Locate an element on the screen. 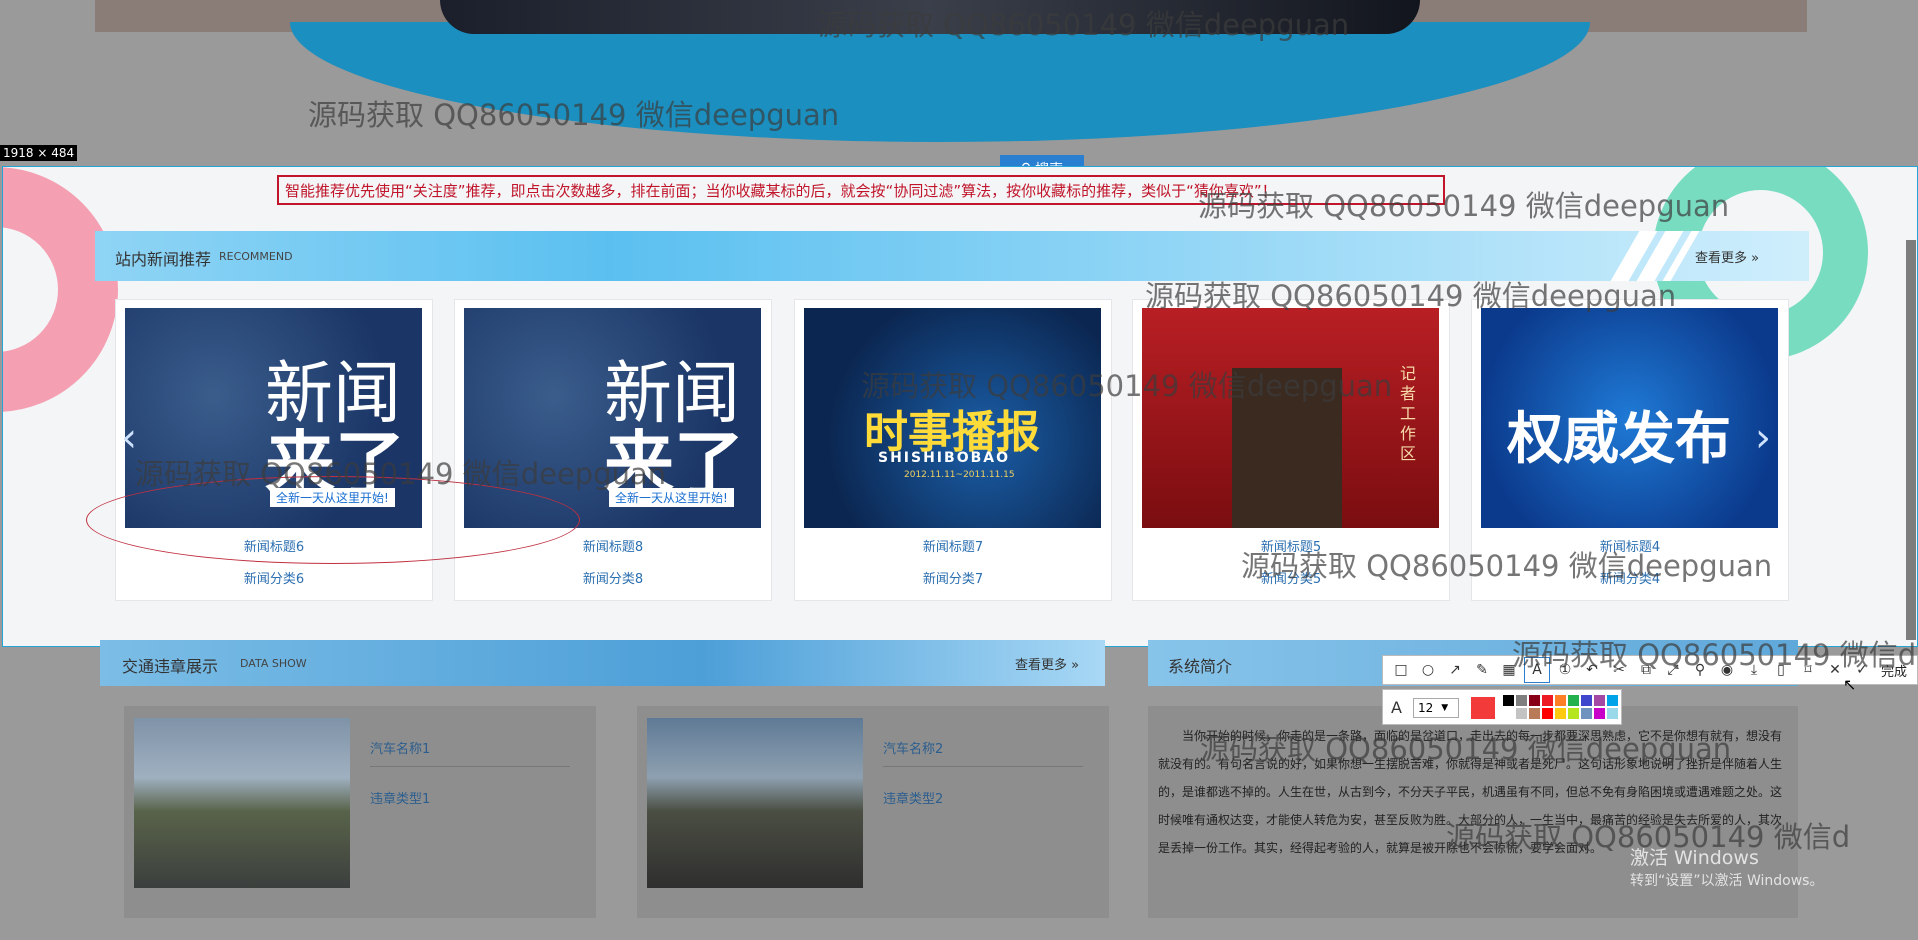 The width and height of the screenshot is (1918, 940). windows-activation-title: 激活 Windows is located at coordinates (1694, 858).